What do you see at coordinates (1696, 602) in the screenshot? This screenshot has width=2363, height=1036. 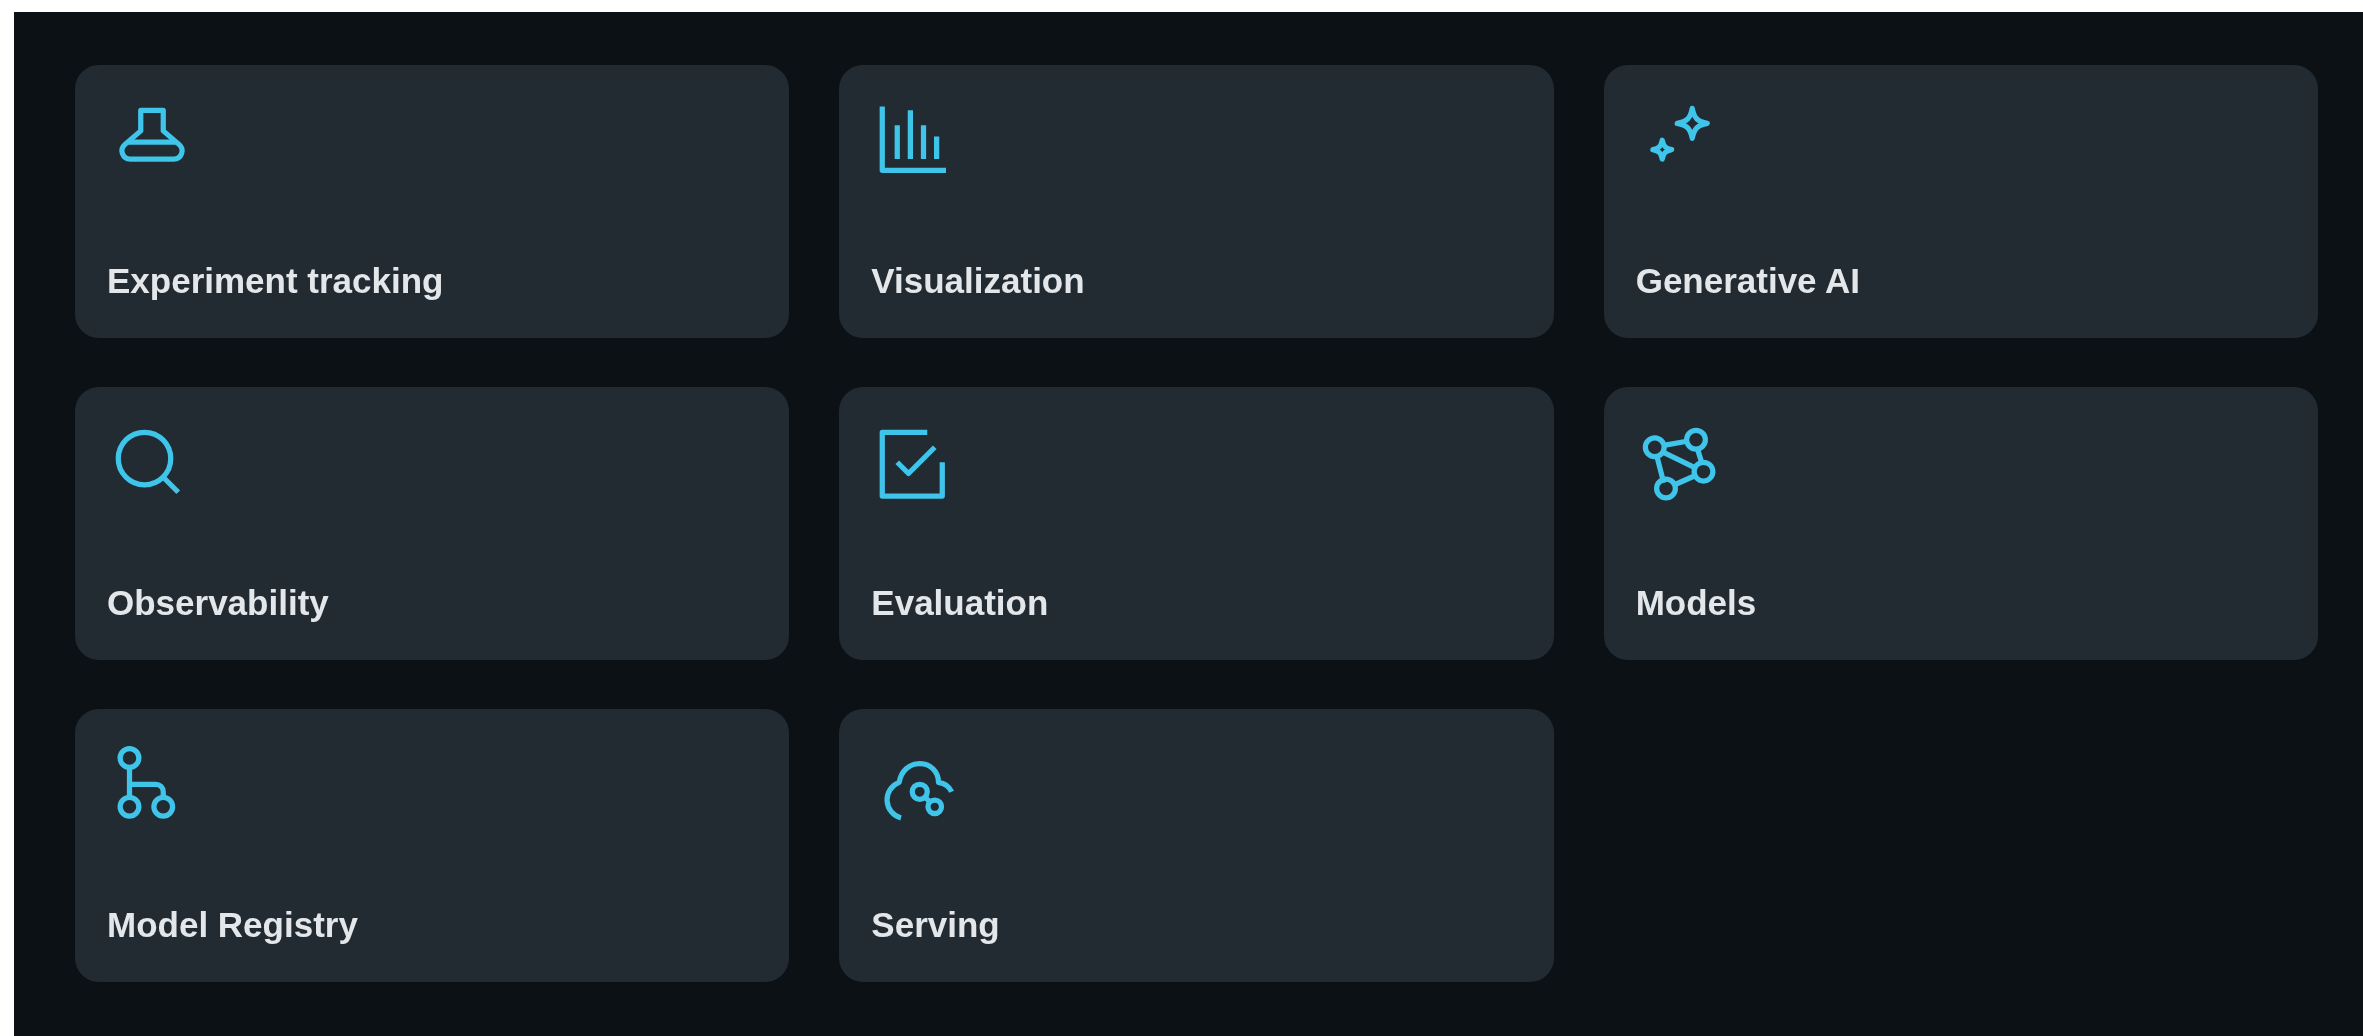 I see `card-title: Models` at bounding box center [1696, 602].